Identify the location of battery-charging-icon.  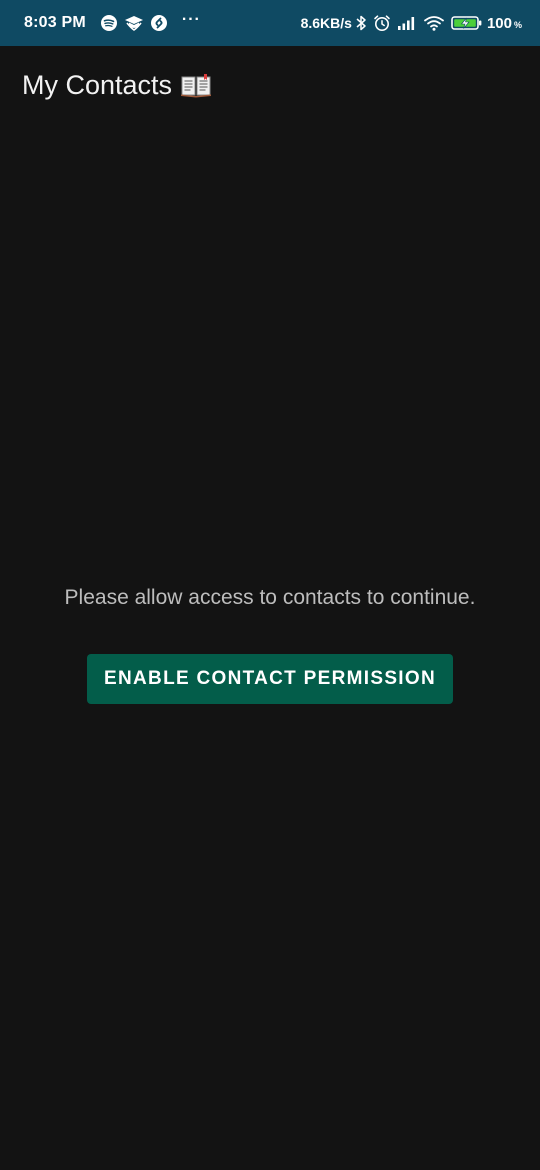
(467, 23).